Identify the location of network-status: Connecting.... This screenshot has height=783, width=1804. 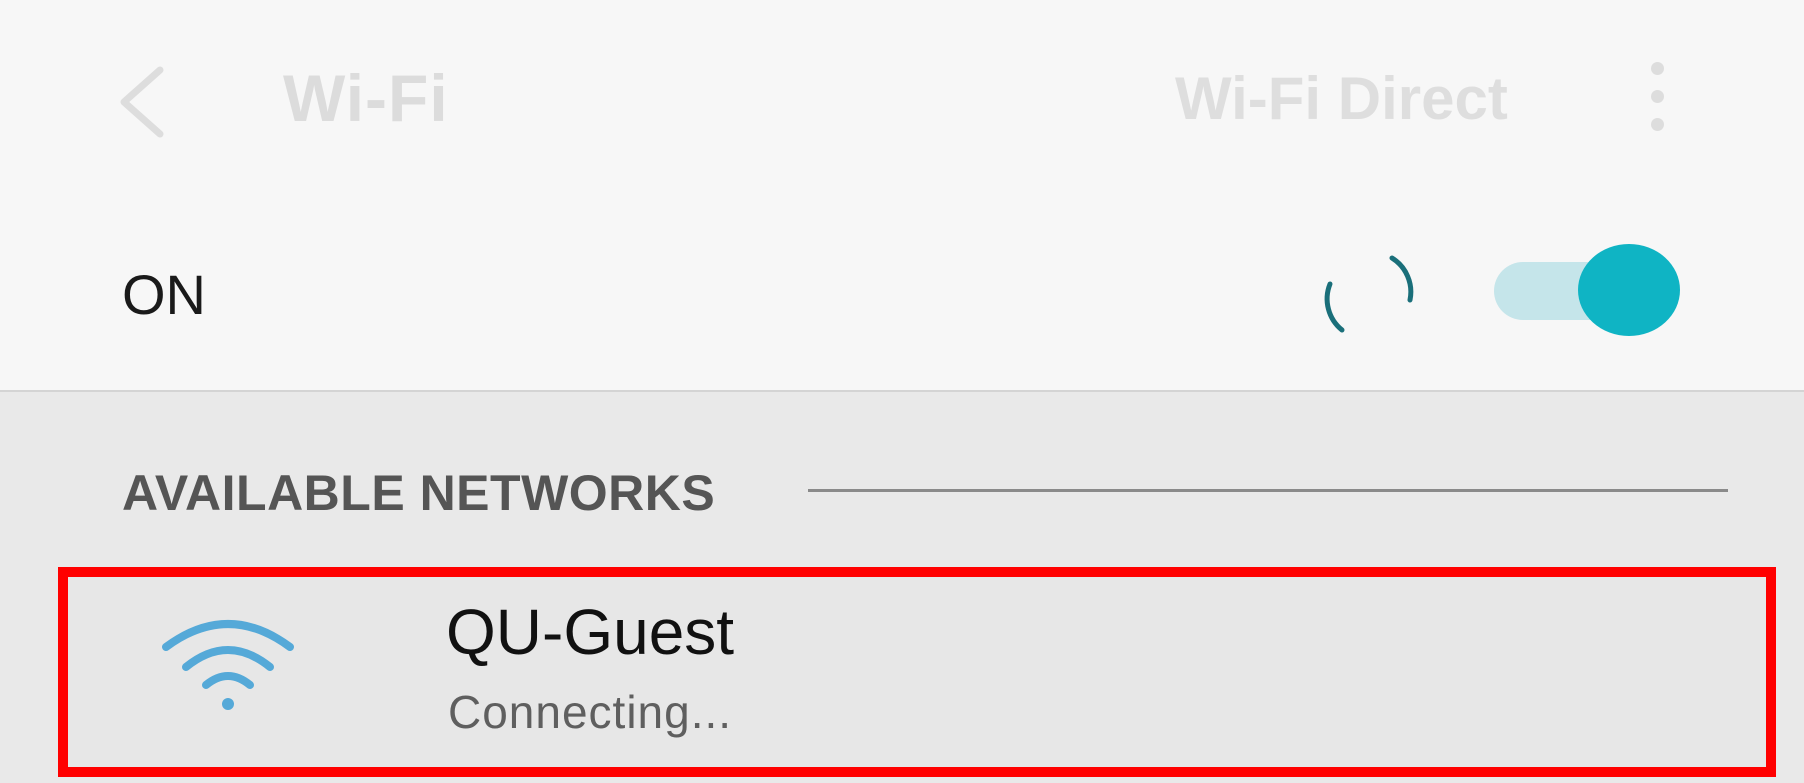
(590, 712).